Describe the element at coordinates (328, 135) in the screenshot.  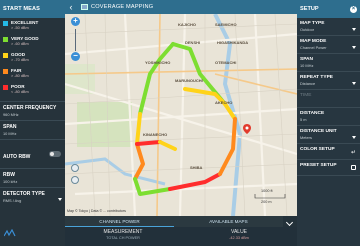
I see `distance-unit-dropdown: DISTANCE UNIT Meters` at that location.